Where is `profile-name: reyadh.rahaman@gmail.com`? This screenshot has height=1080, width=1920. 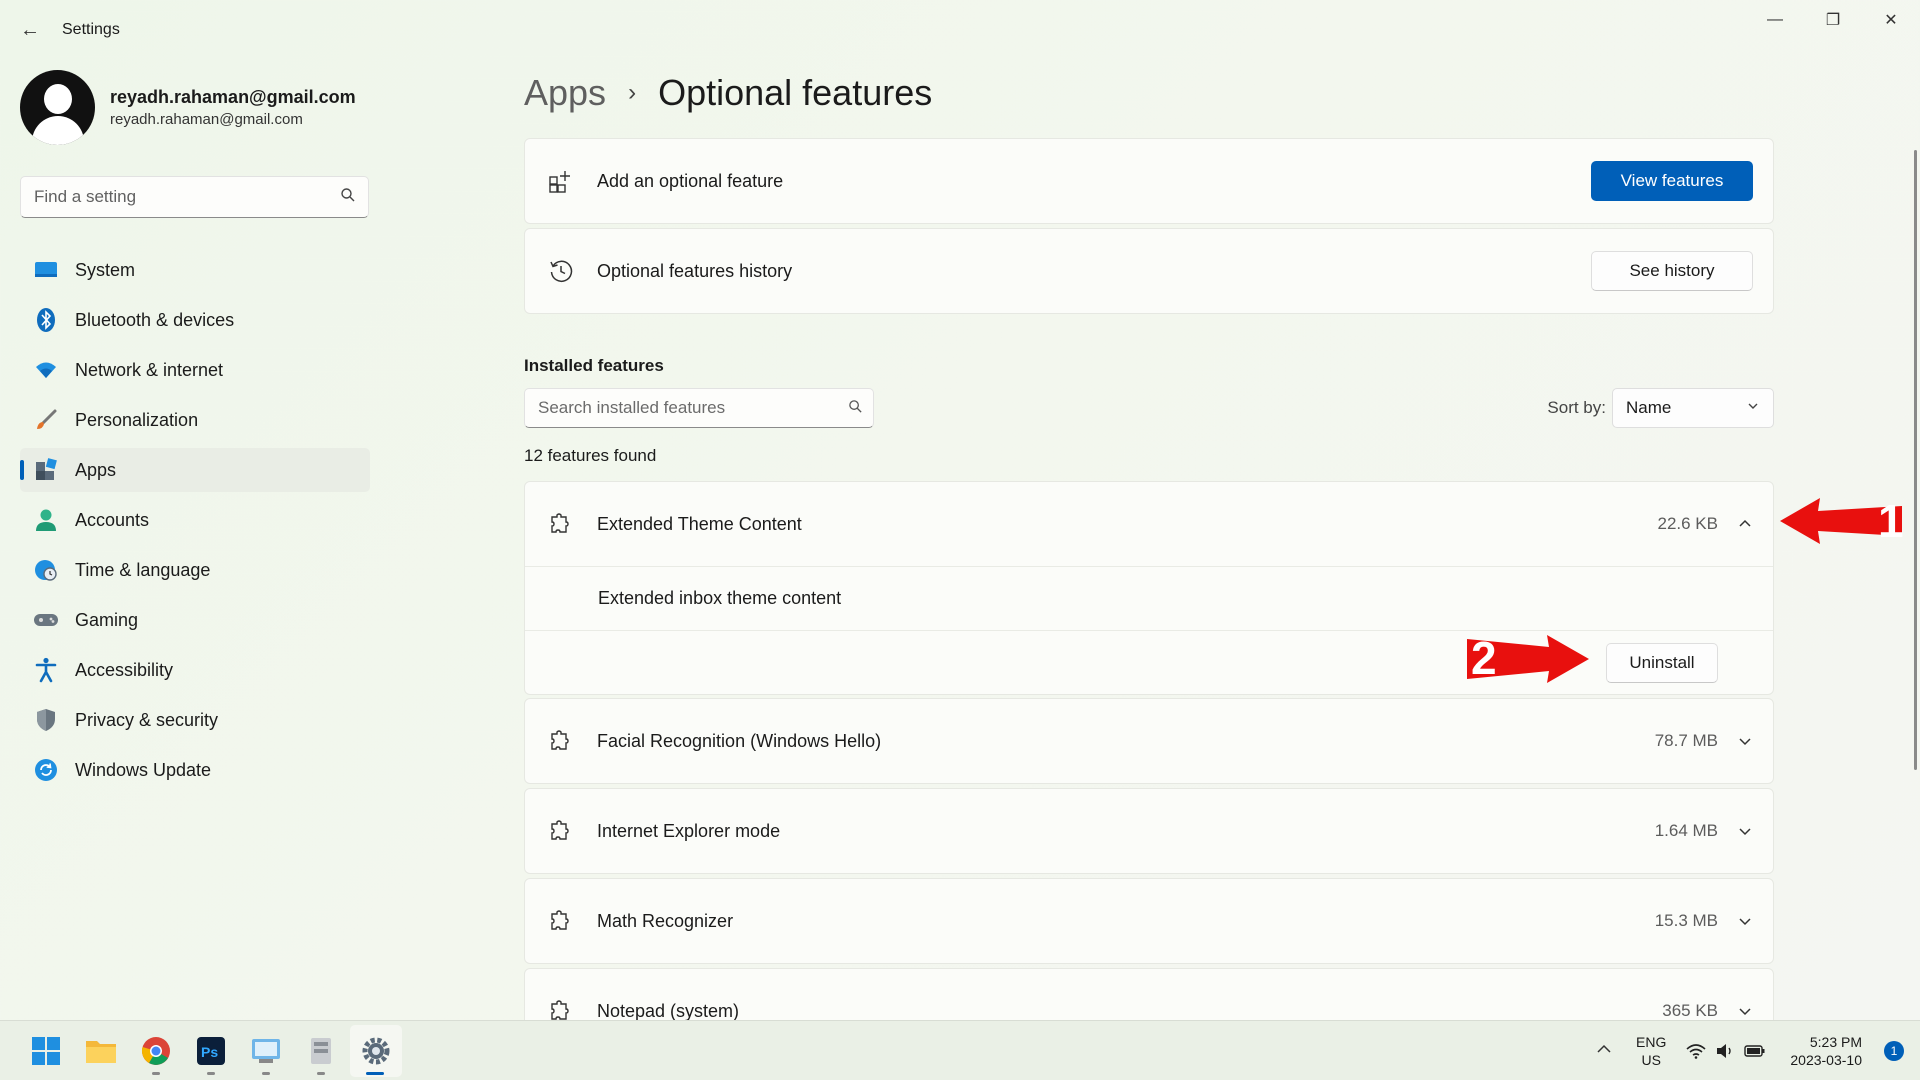
profile-name: reyadh.rahaman@gmail.com is located at coordinates (233, 97).